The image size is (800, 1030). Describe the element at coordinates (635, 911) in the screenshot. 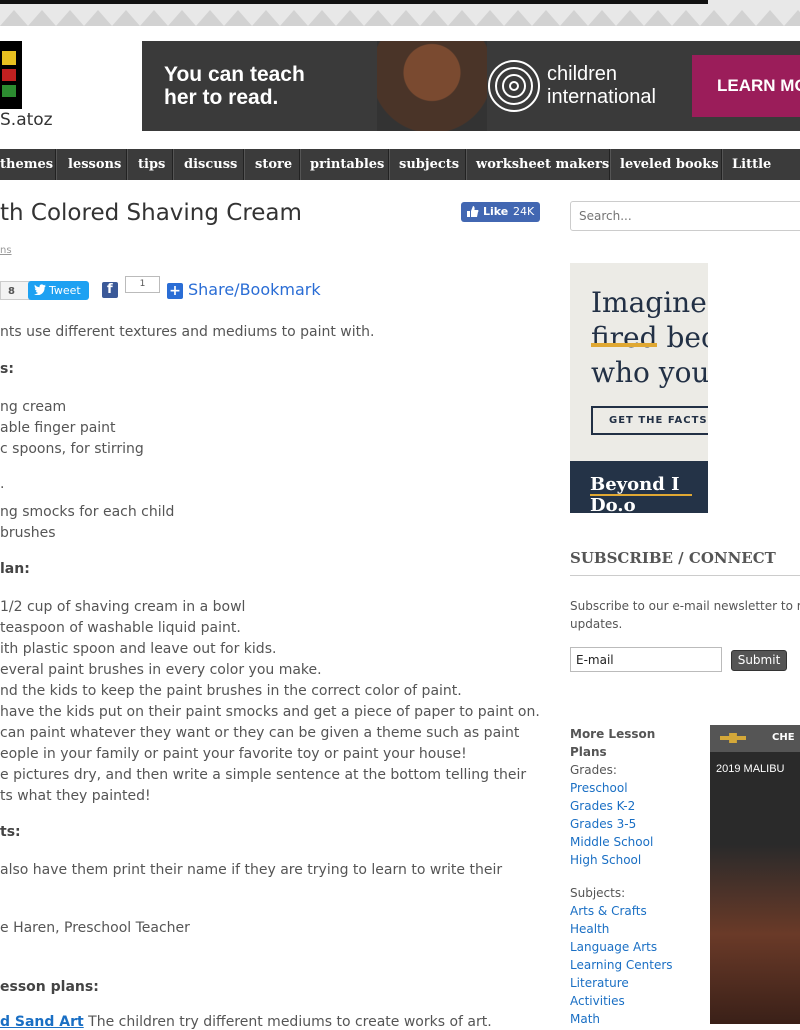

I see `subject-link-arts-crafts: Arts & Crafts` at that location.